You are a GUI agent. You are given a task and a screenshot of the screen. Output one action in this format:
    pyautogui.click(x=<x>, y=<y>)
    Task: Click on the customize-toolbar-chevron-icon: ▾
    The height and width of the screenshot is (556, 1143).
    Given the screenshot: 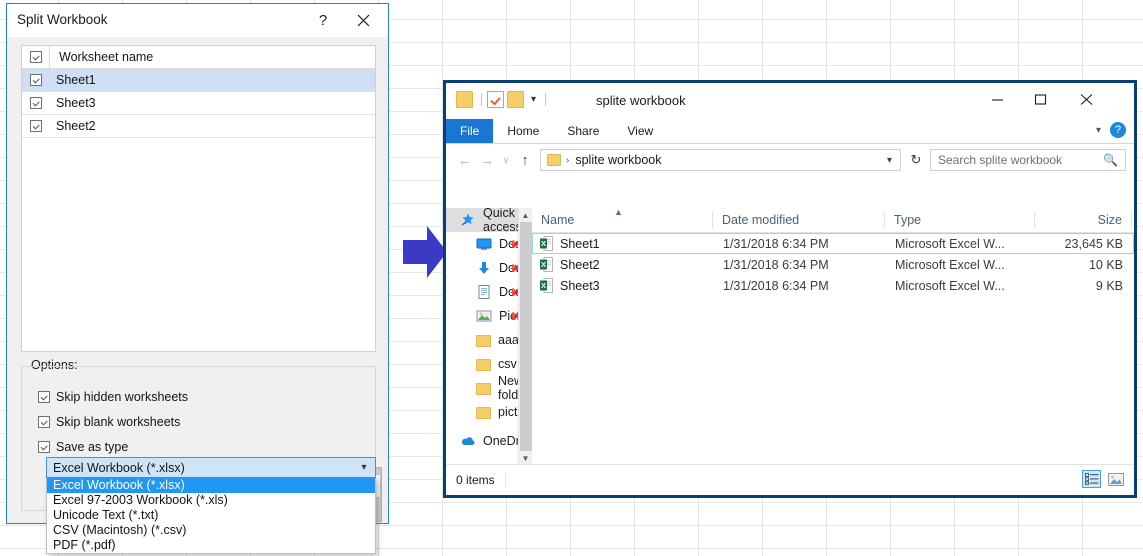 What is the action you would take?
    pyautogui.click(x=533, y=99)
    